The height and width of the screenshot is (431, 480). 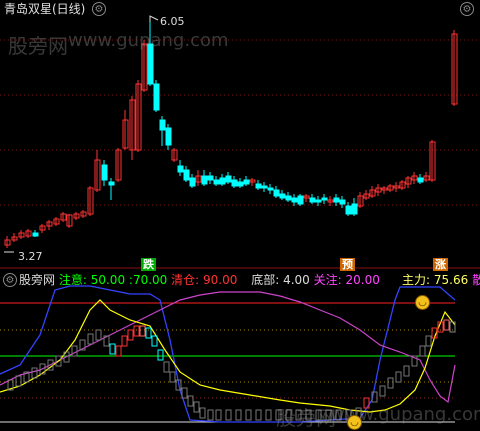 I want to click on clear-value: 90.00, so click(x=220, y=280).